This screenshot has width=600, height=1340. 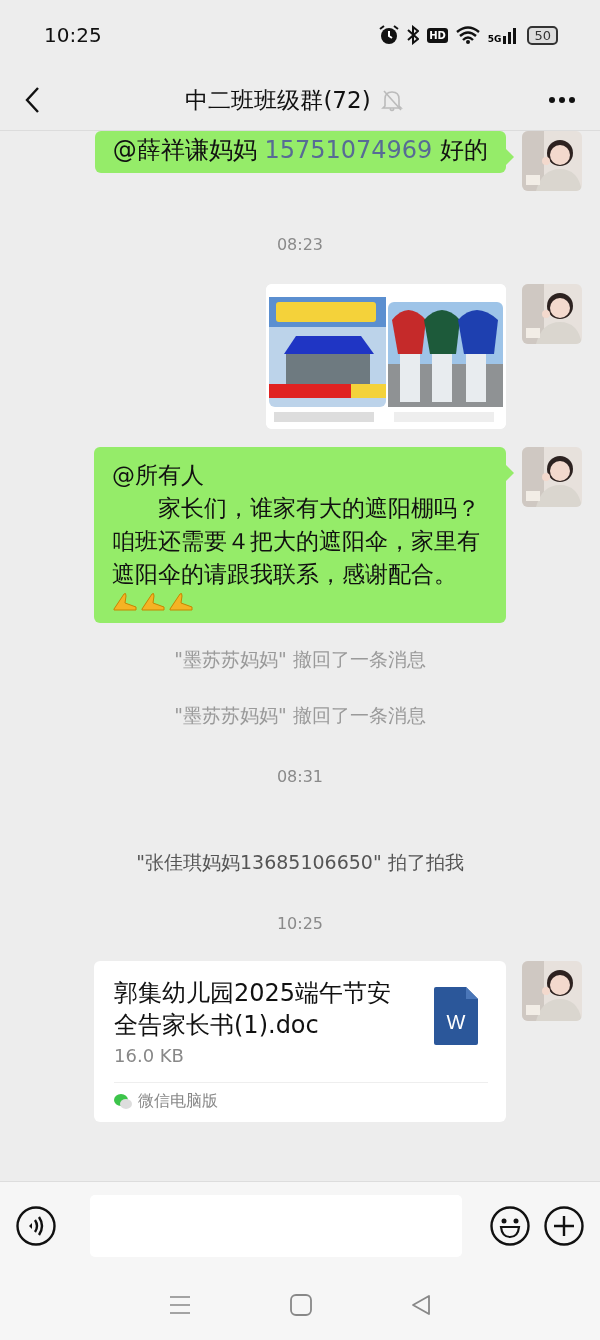 What do you see at coordinates (413, 35) in the screenshot?
I see `bluetooth-icon` at bounding box center [413, 35].